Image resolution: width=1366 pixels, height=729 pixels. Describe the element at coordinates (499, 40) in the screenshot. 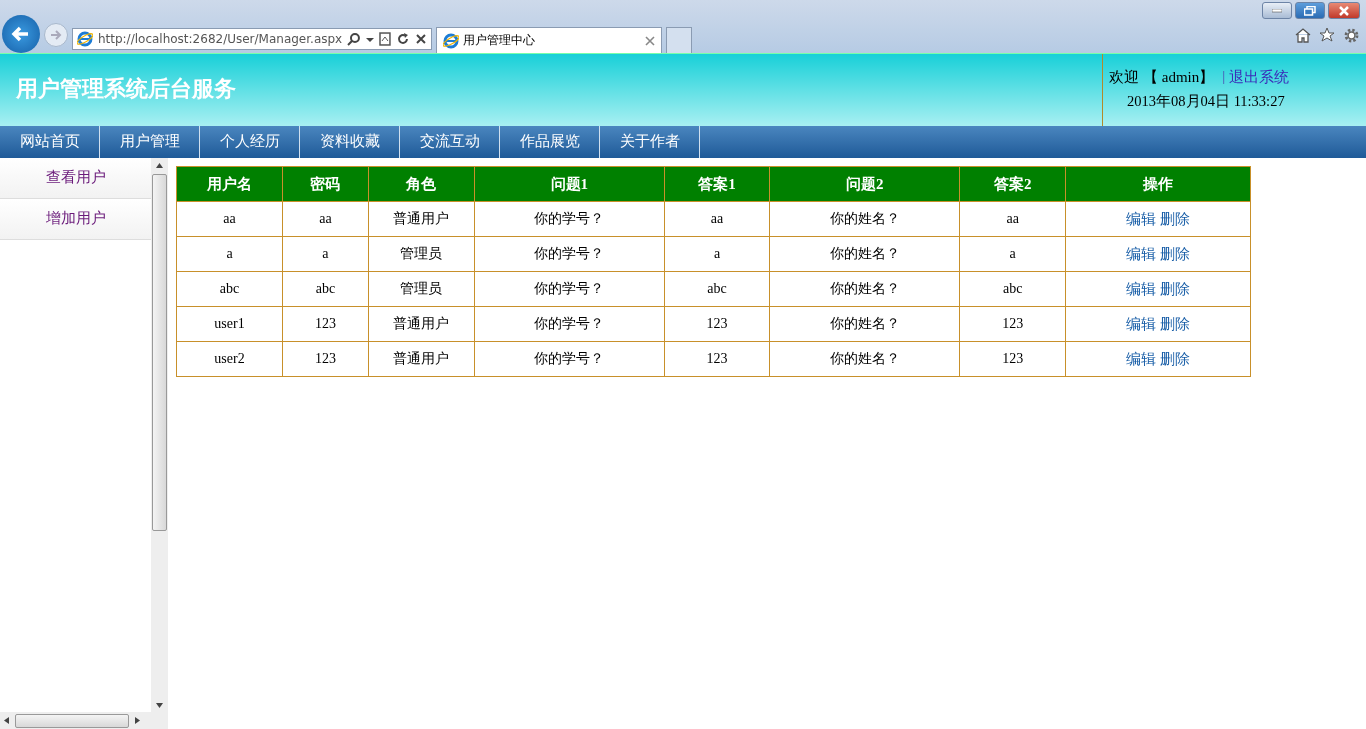

I see `tab-title: 用户管理中心` at that location.